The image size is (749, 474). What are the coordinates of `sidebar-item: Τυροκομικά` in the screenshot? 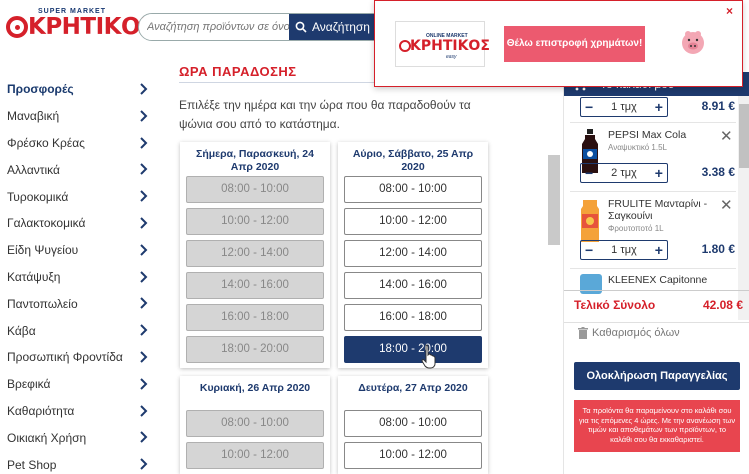 It's located at (80, 196).